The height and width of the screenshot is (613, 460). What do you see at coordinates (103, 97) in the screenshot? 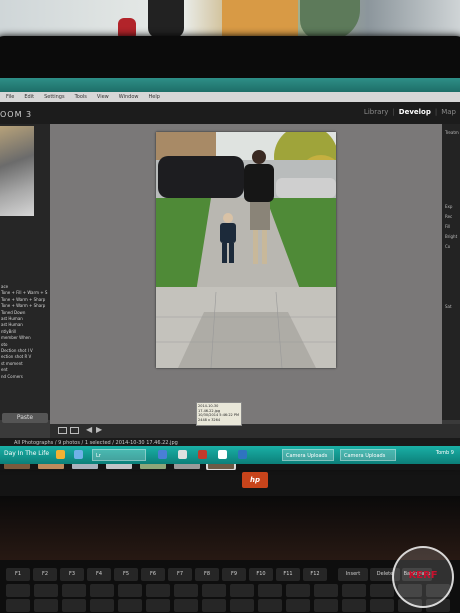
I see `menu-view: View` at bounding box center [103, 97].